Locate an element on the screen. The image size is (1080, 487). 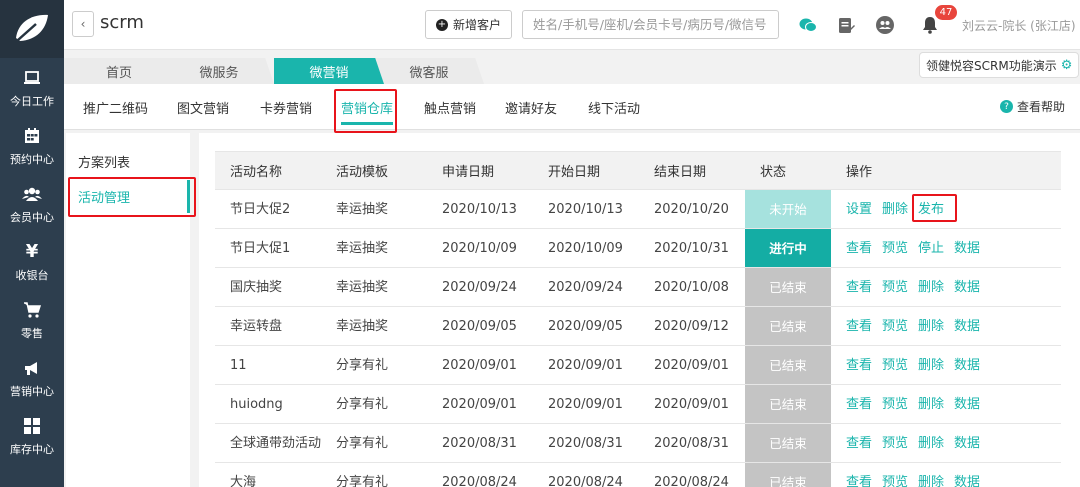
sidebar-item-2: 预约中心 is located at coordinates (32, 145).